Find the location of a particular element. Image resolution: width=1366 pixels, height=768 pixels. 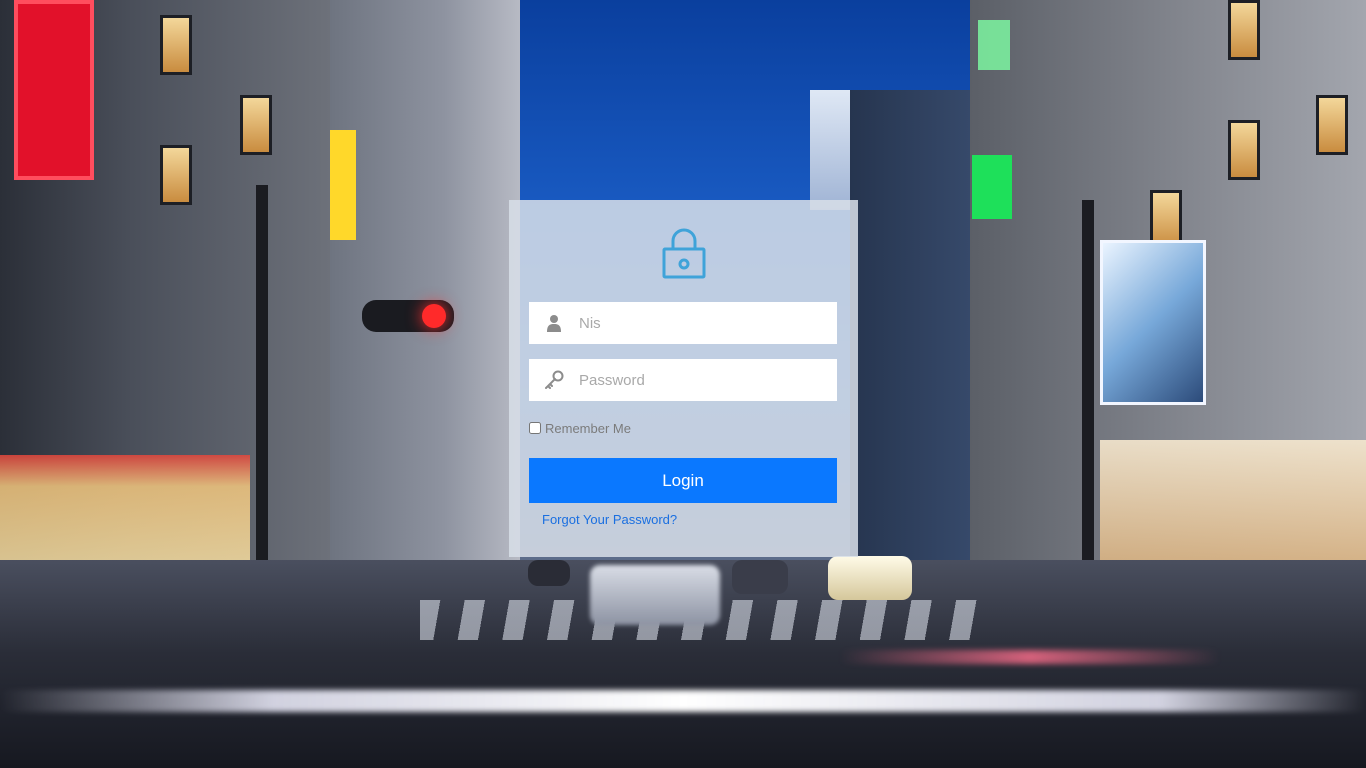

billboard is located at coordinates (1153, 322).